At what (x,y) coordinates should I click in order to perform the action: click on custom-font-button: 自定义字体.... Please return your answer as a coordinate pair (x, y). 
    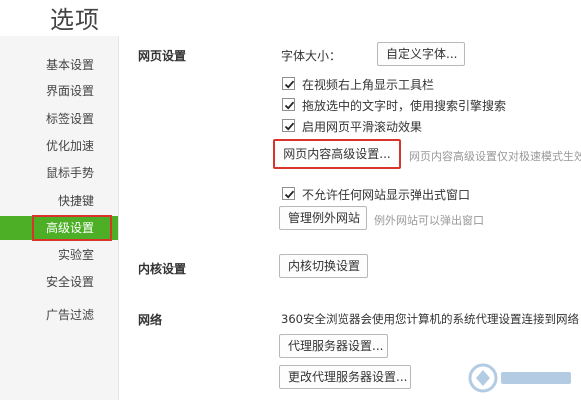
    Looking at the image, I should click on (421, 54).